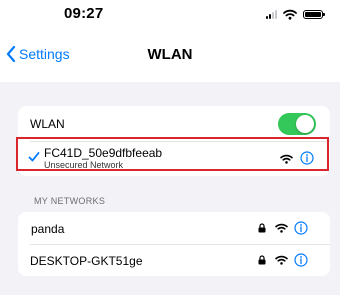 The width and height of the screenshot is (340, 295). What do you see at coordinates (314, 14) in the screenshot?
I see `battery-icon` at bounding box center [314, 14].